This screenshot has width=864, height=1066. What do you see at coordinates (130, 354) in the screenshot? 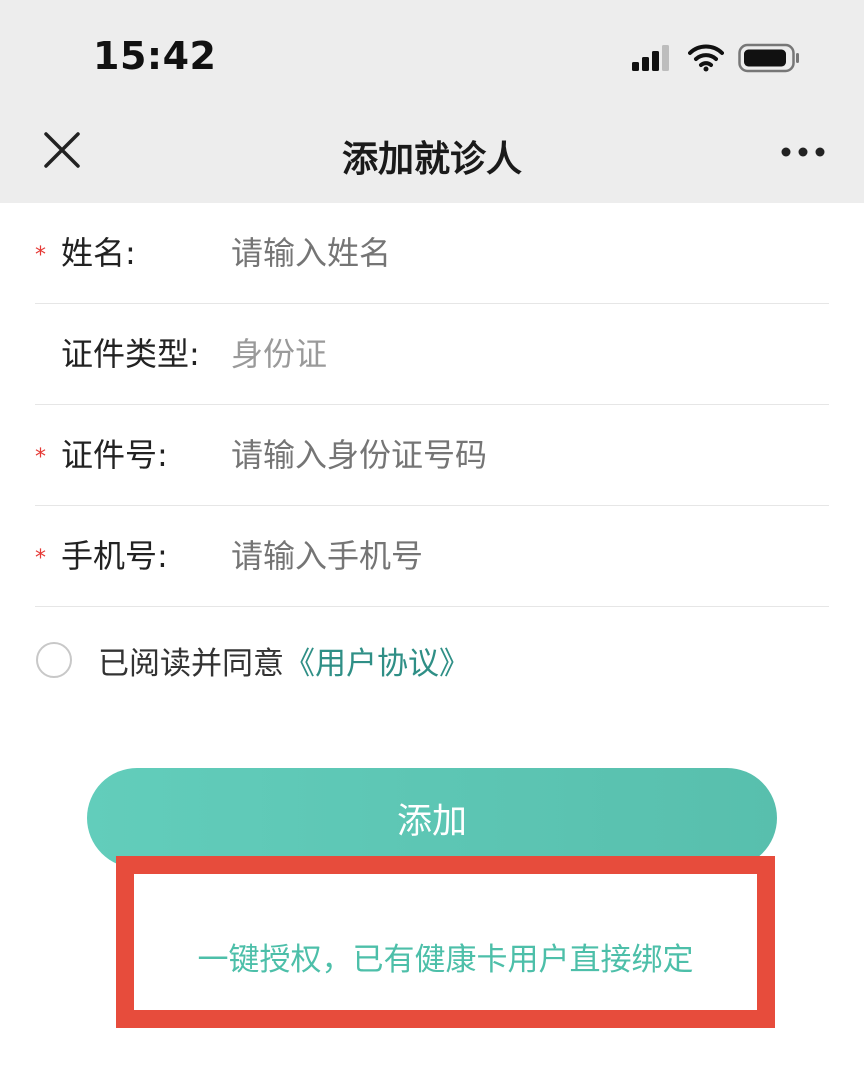
I see `id-type-label: 证件类型:` at bounding box center [130, 354].